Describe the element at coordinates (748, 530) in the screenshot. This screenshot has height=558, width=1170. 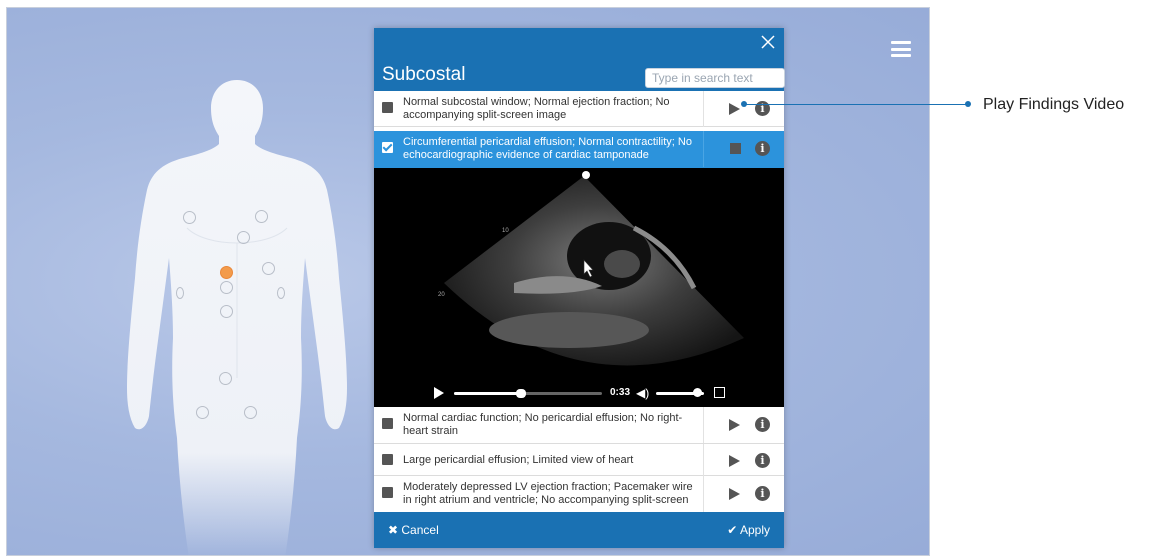
I see `apply-button: ✔ Apply` at that location.